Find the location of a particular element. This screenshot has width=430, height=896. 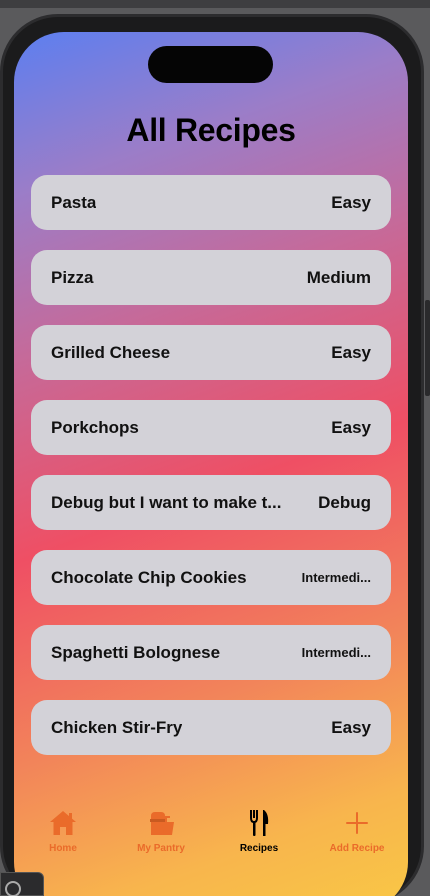

tab-label: Recipes is located at coordinates (259, 848).